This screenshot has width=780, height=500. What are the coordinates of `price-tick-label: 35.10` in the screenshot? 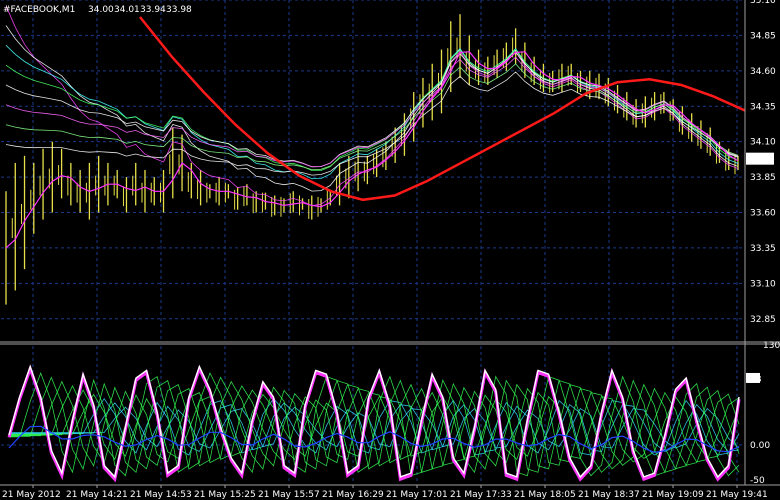 It's located at (763, 3).